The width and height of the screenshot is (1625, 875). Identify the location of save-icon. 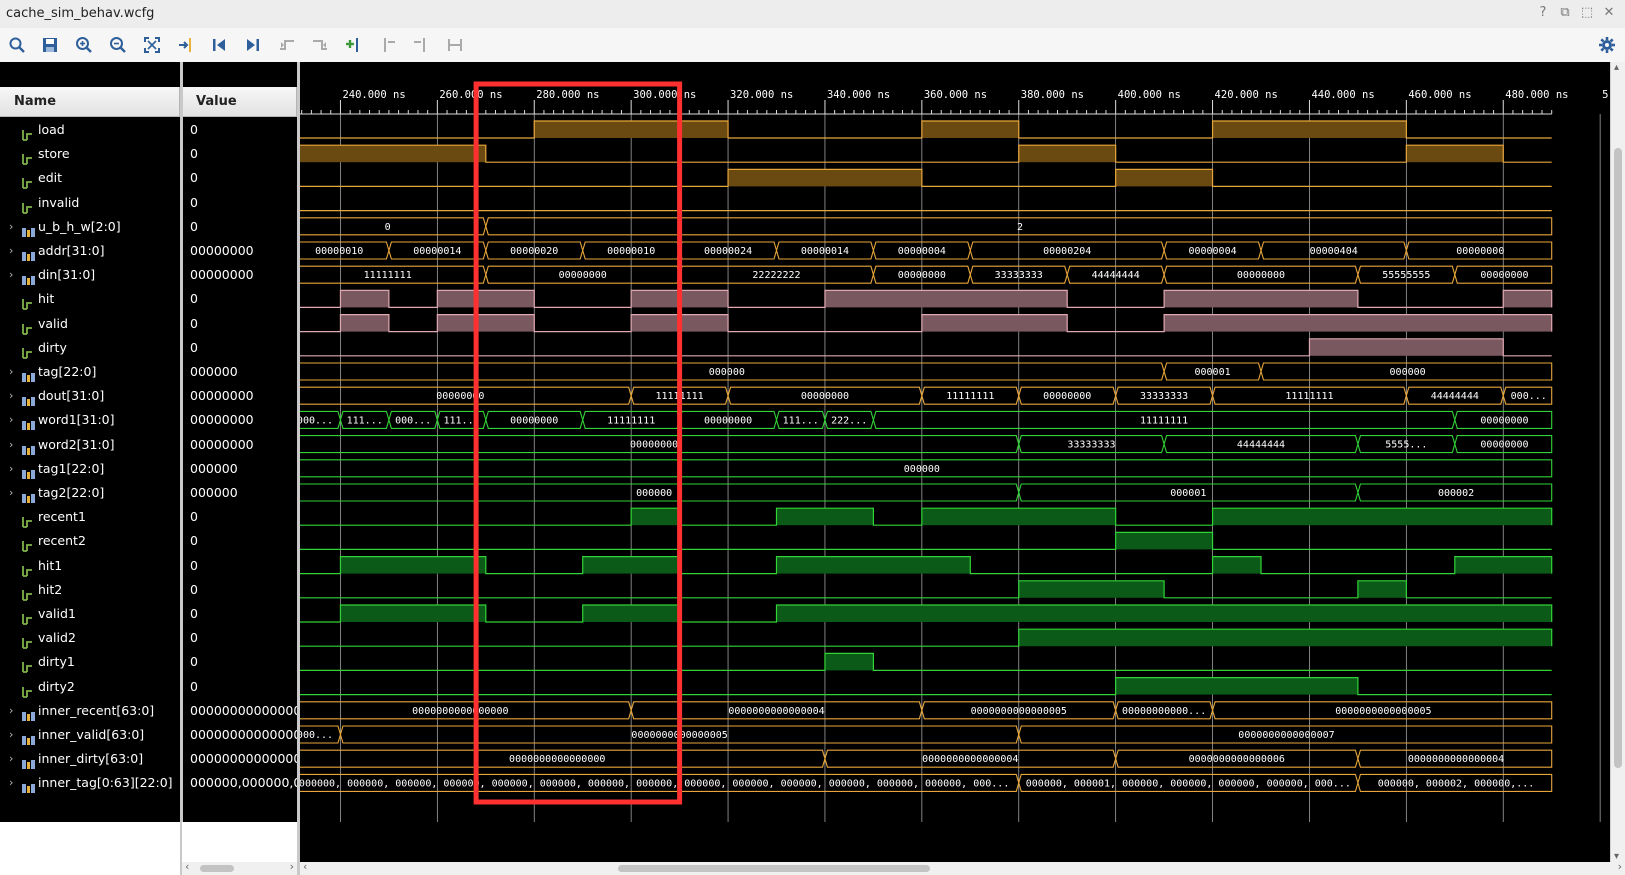
(50, 45).